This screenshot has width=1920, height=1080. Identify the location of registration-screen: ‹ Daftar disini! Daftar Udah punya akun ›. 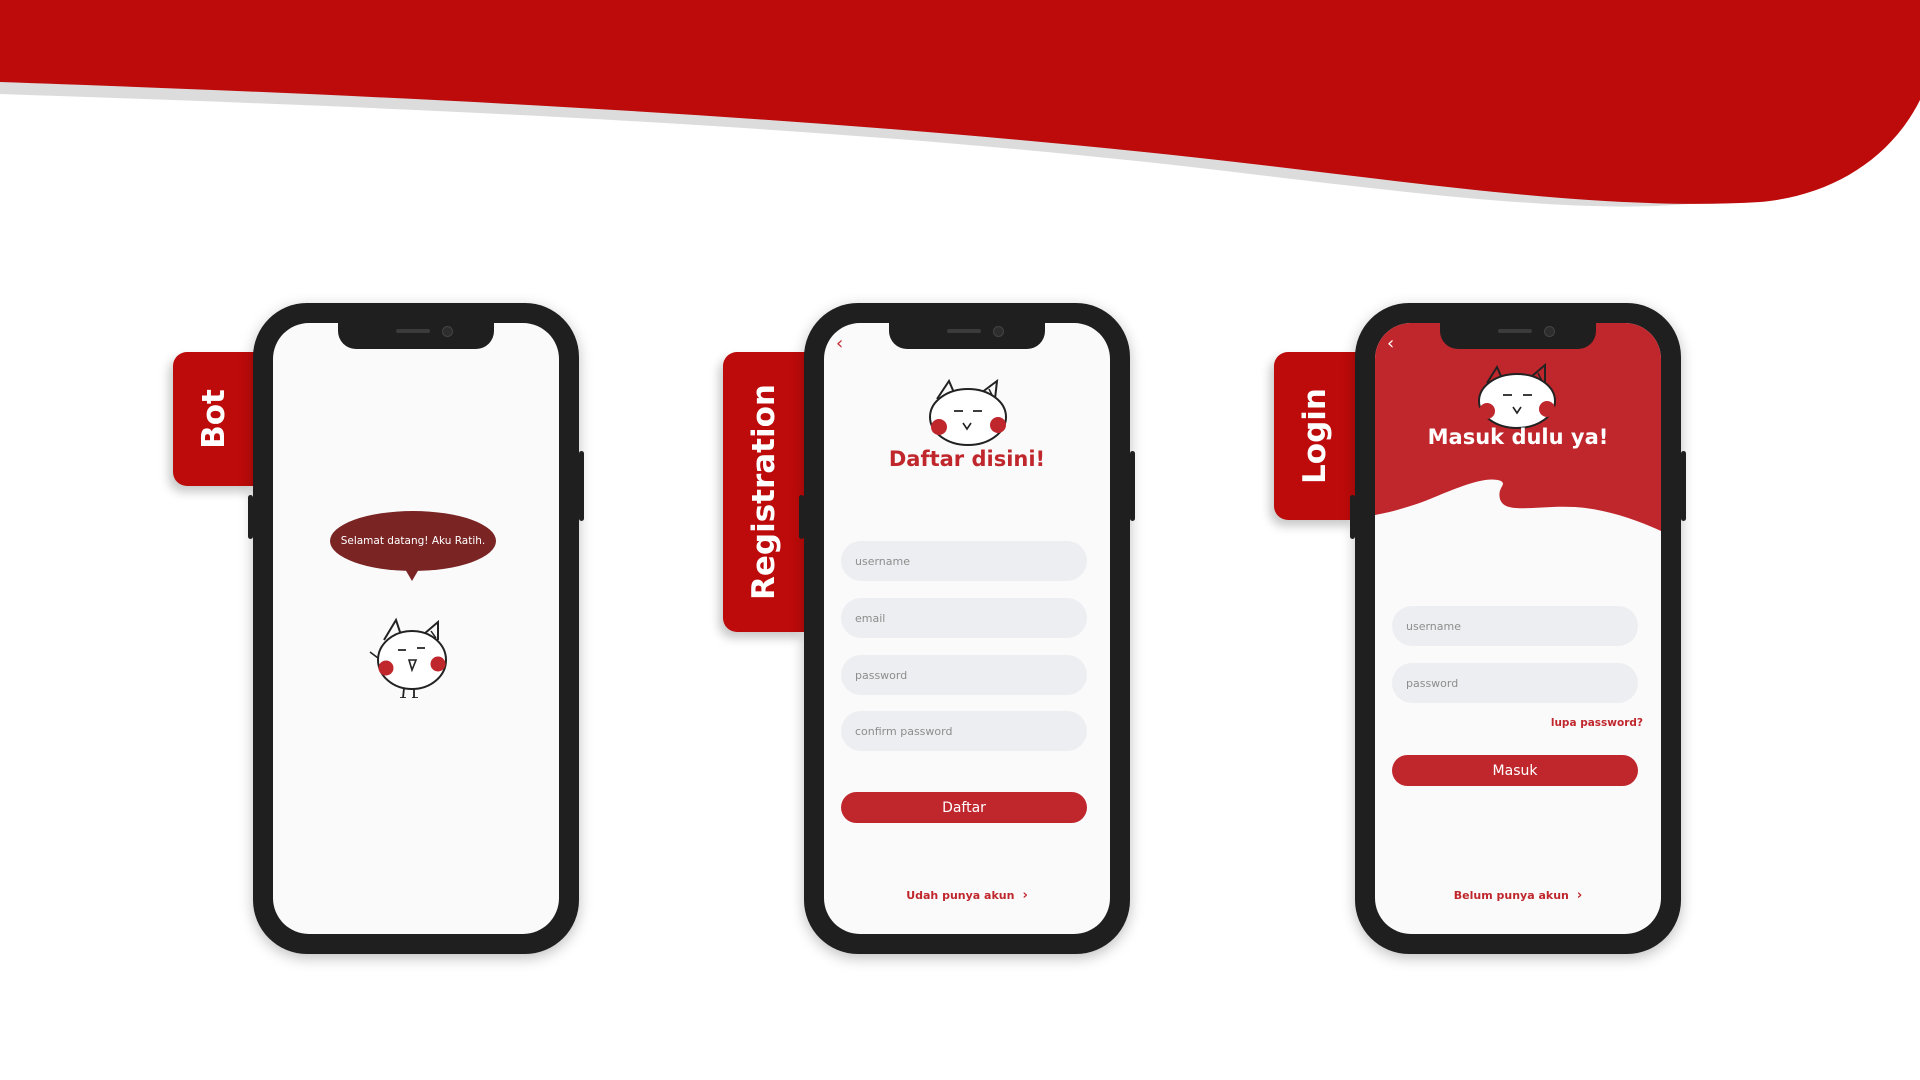
(967, 628).